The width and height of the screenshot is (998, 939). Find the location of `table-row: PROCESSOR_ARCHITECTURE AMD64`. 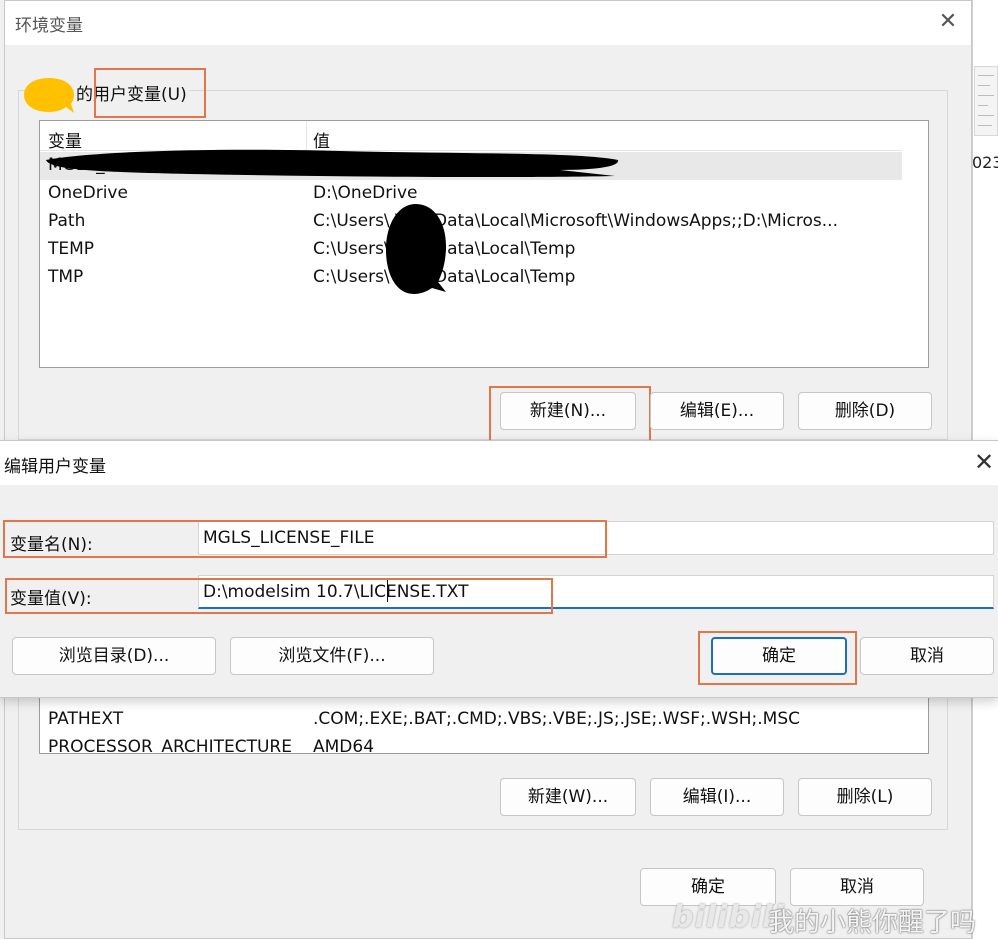

table-row: PROCESSOR_ARCHITECTURE AMD64 is located at coordinates (471, 744).